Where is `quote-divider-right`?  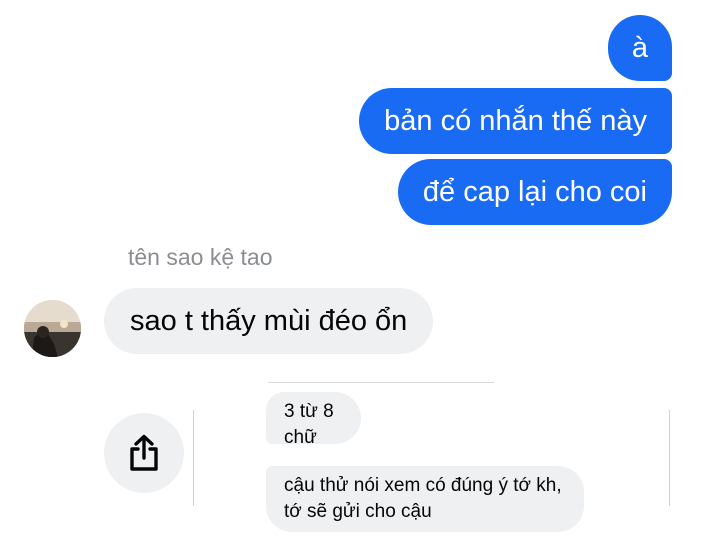 quote-divider-right is located at coordinates (669, 458).